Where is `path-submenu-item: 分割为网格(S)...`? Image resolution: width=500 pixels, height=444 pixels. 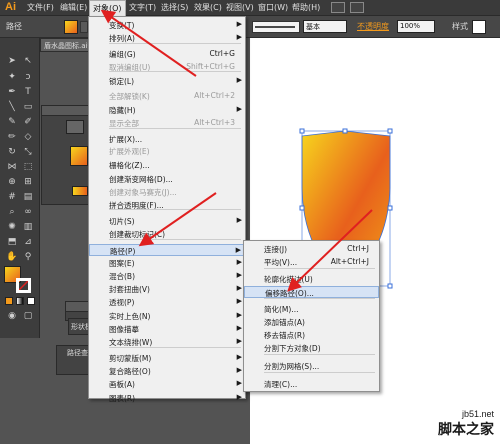 path-submenu-item: 分割为网格(S)... is located at coordinates (311, 366).